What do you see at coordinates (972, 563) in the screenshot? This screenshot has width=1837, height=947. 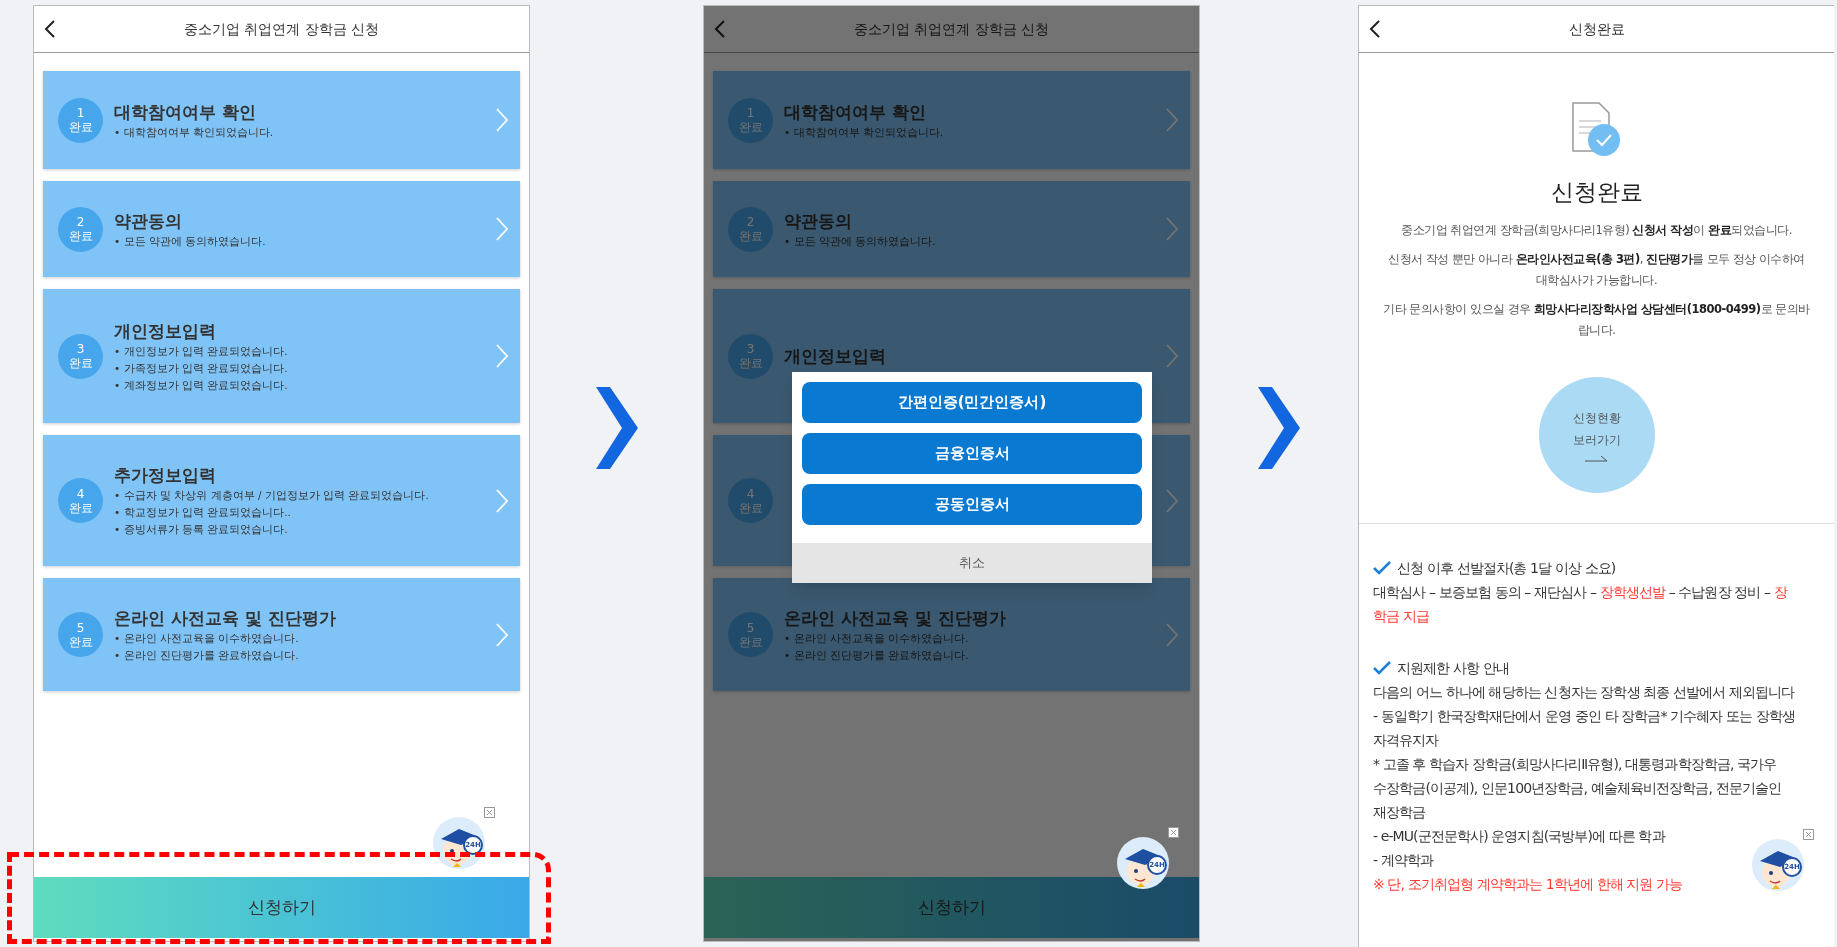 I see `cancel-button: 취소` at bounding box center [972, 563].